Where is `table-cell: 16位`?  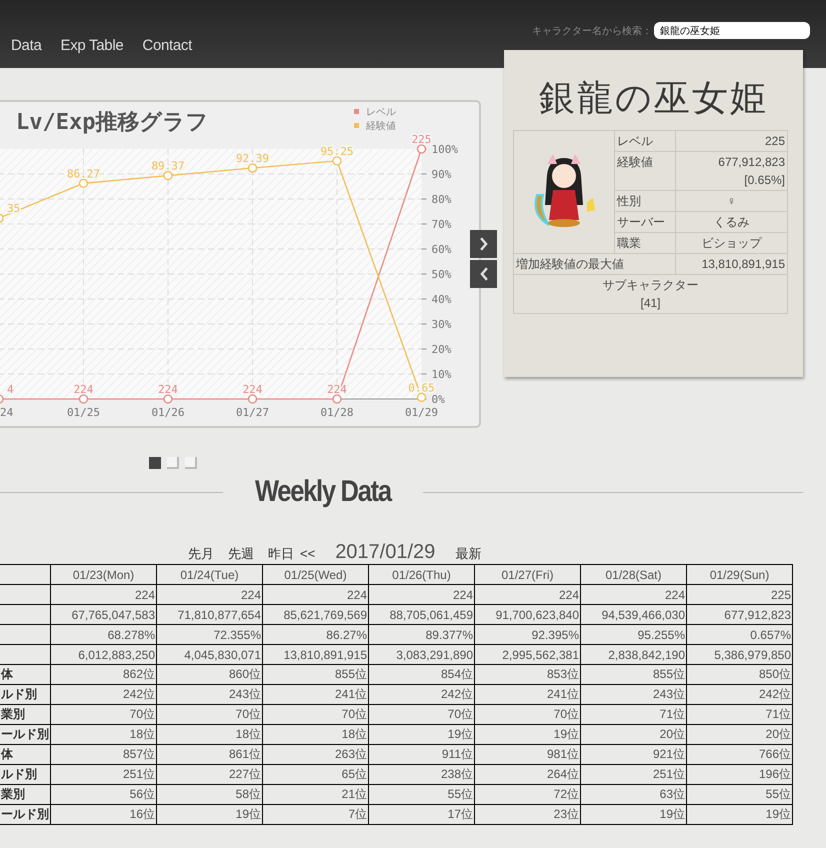 table-cell: 16位 is located at coordinates (103, 814).